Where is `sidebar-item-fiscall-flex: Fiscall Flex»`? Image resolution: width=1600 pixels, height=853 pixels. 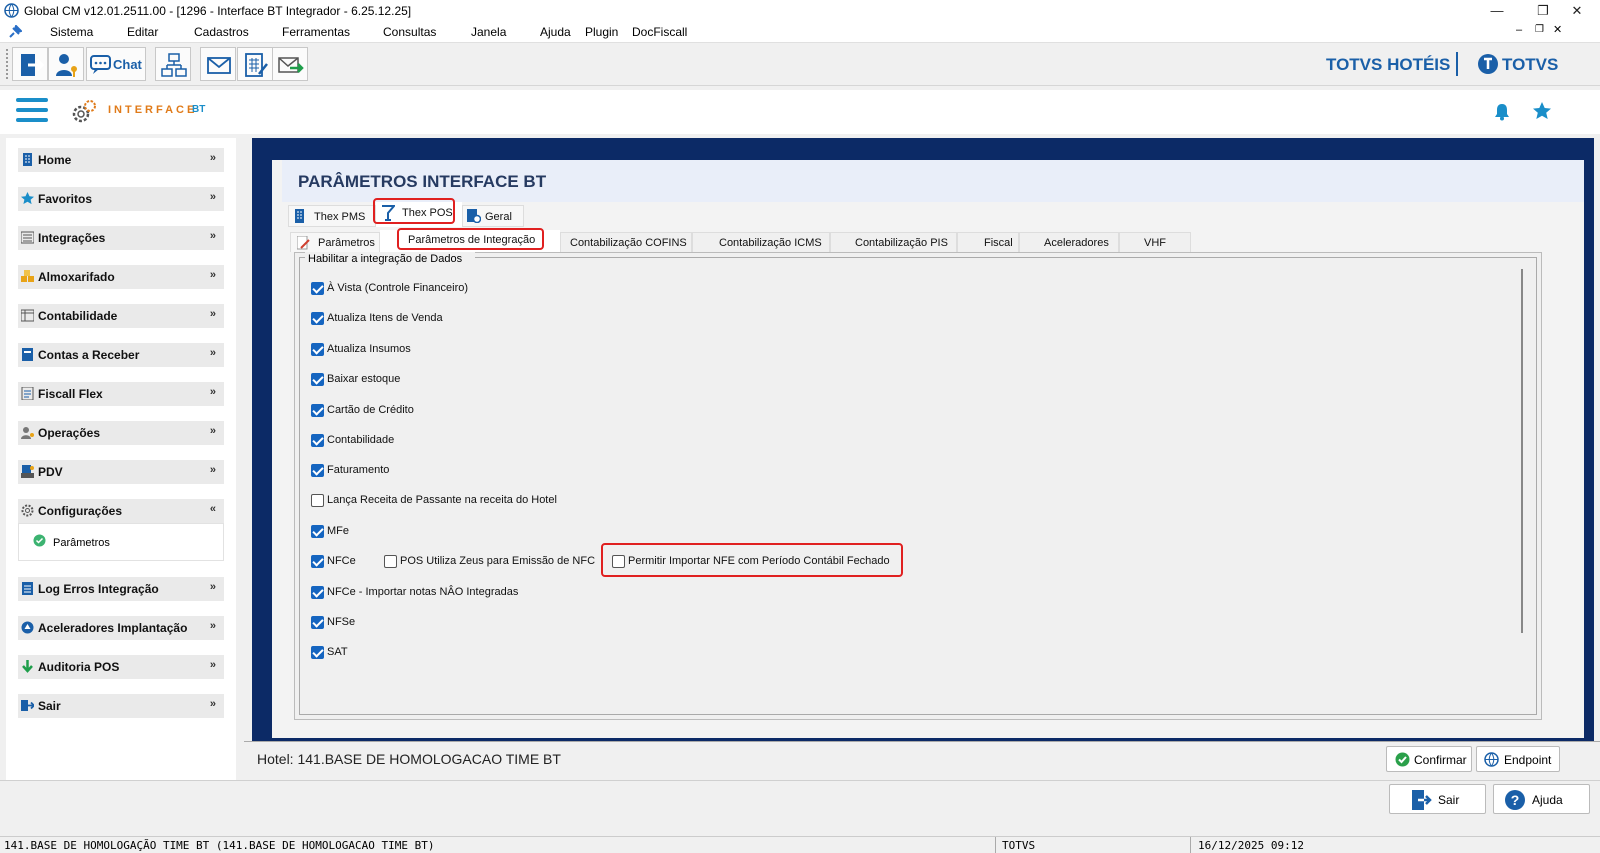 sidebar-item-fiscall-flex: Fiscall Flex» is located at coordinates (121, 394).